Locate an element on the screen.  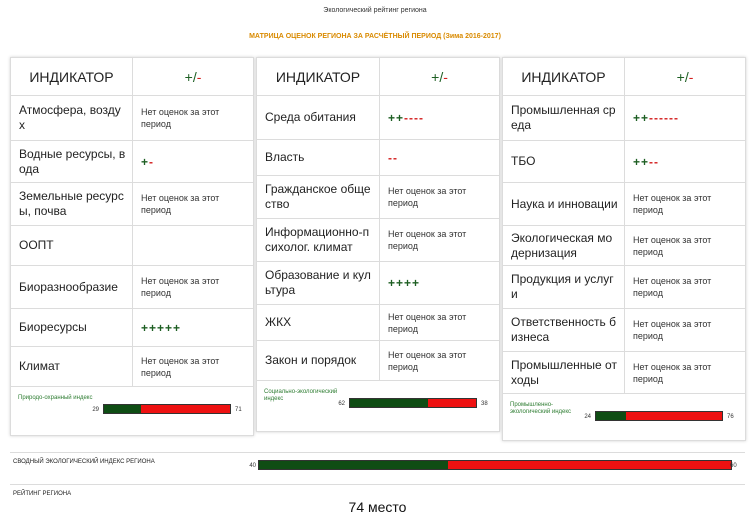
score-marks: -- is located at coordinates (393, 158).